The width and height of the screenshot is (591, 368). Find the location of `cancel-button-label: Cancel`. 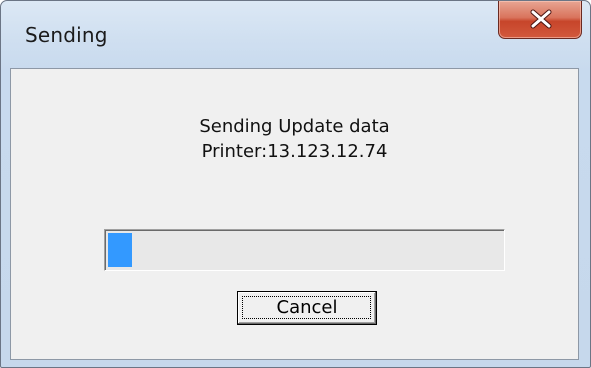

cancel-button-label: Cancel is located at coordinates (307, 307).